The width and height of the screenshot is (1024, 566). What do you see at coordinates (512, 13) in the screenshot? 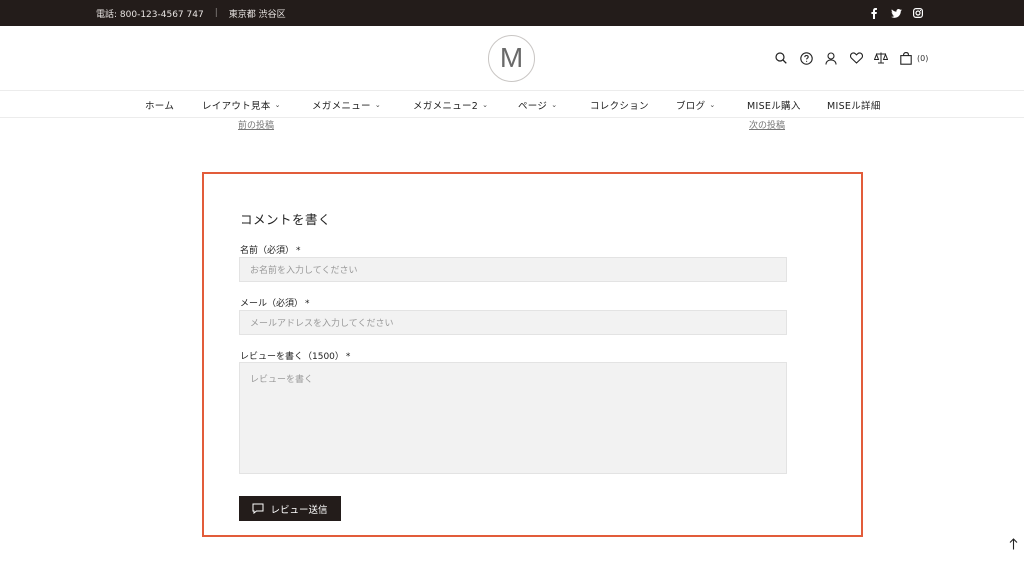
I see `top-bar: 電話: 800-123-4567 747 | 東京都 渋谷区` at bounding box center [512, 13].